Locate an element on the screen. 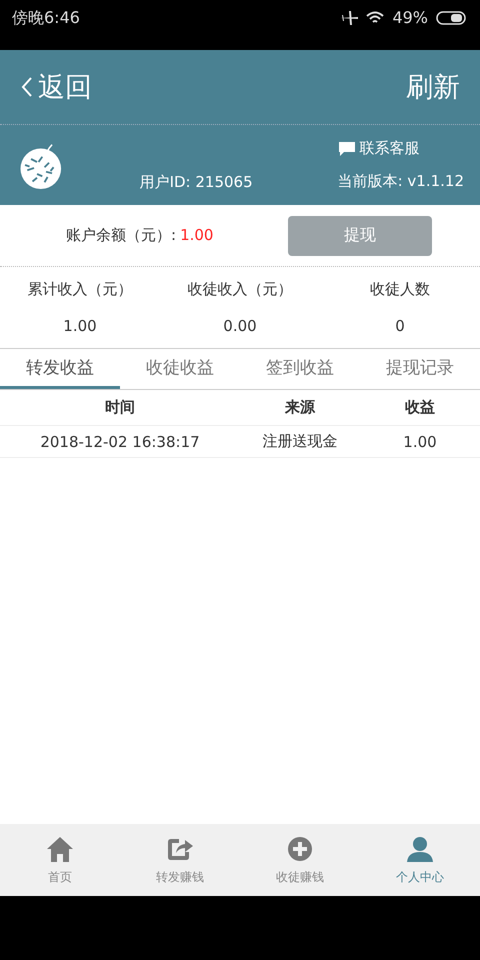  tab: 转发收益 is located at coordinates (60, 369).